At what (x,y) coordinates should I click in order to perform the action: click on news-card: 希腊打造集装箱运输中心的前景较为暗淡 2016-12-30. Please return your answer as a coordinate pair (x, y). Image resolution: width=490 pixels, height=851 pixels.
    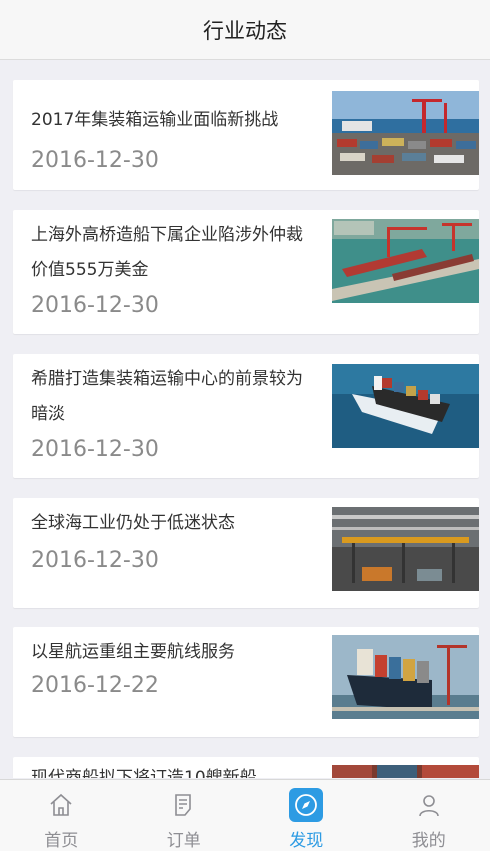
    Looking at the image, I should click on (246, 416).